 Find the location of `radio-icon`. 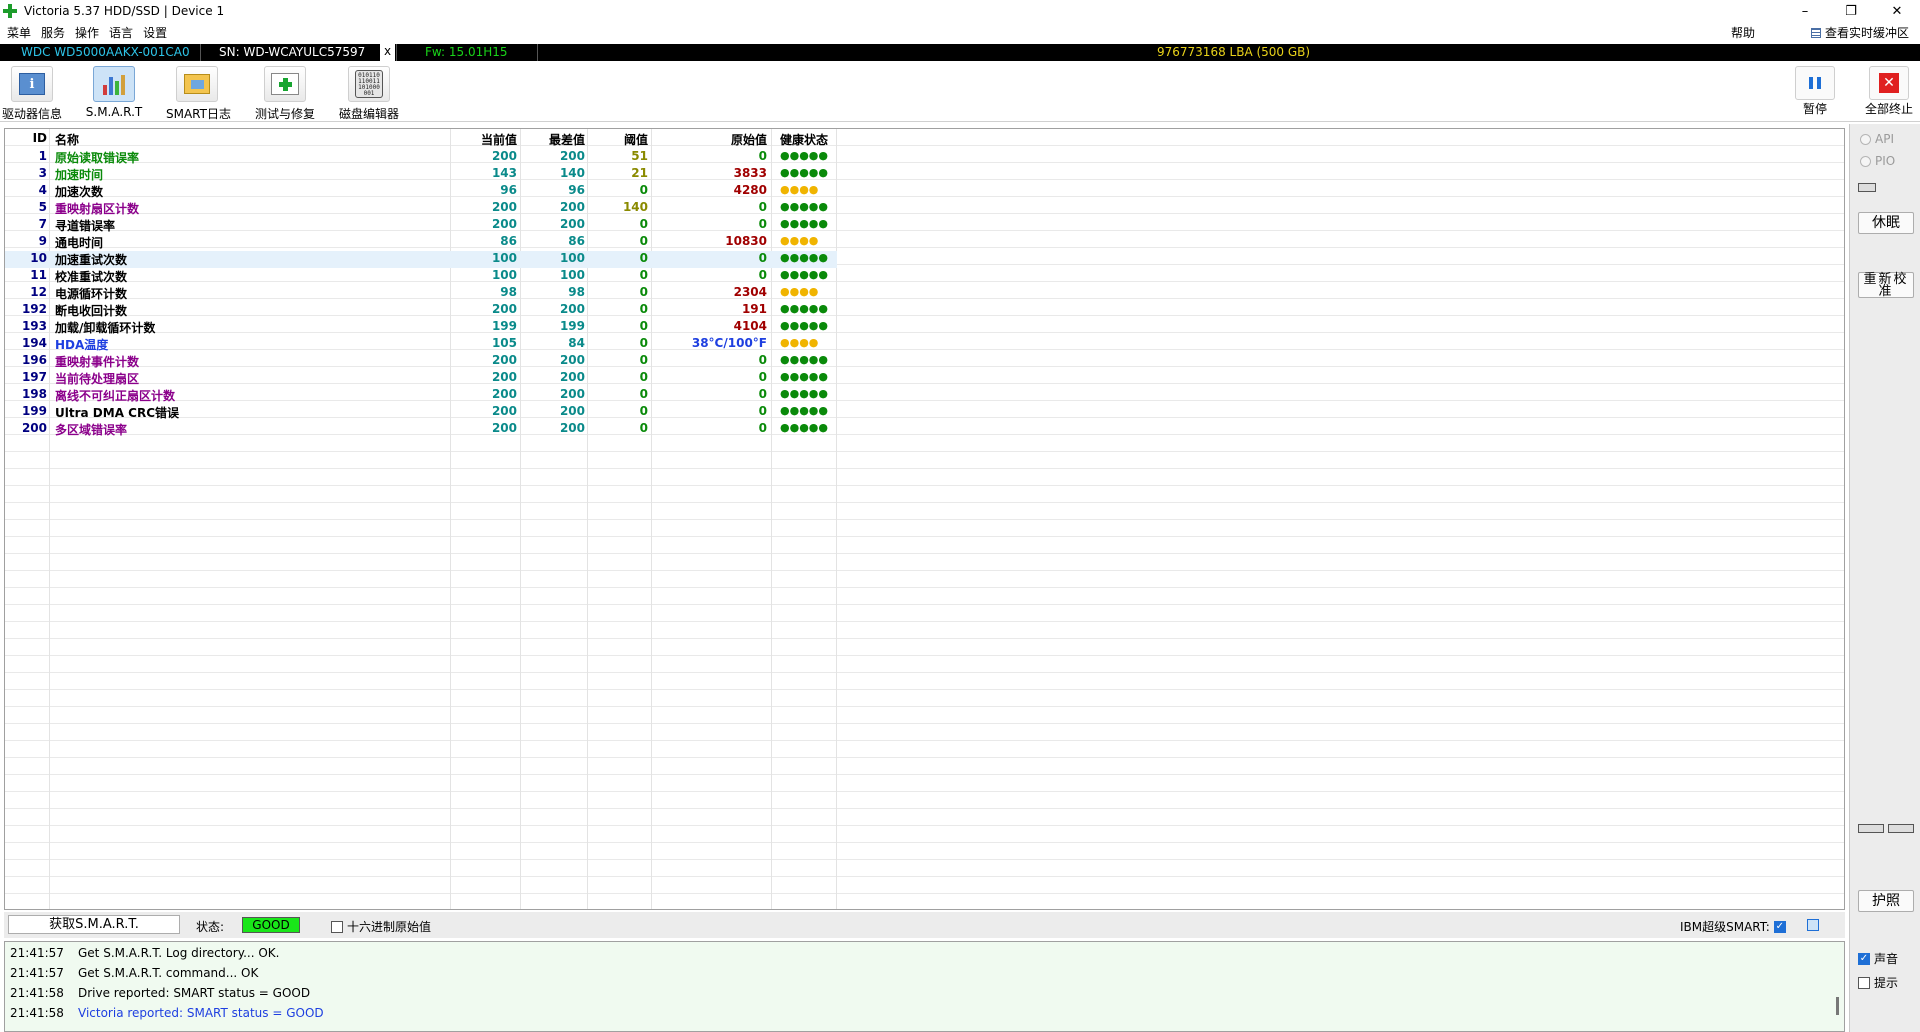

radio-icon is located at coordinates (1865, 139).